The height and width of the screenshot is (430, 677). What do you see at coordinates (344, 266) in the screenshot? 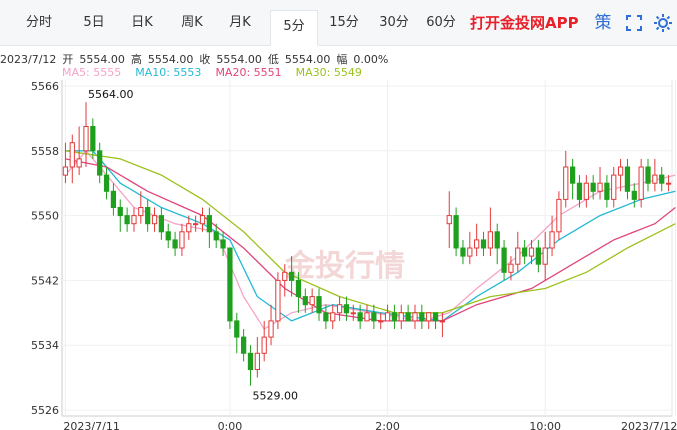
I see `watermark-text: 金投行情` at bounding box center [344, 266].